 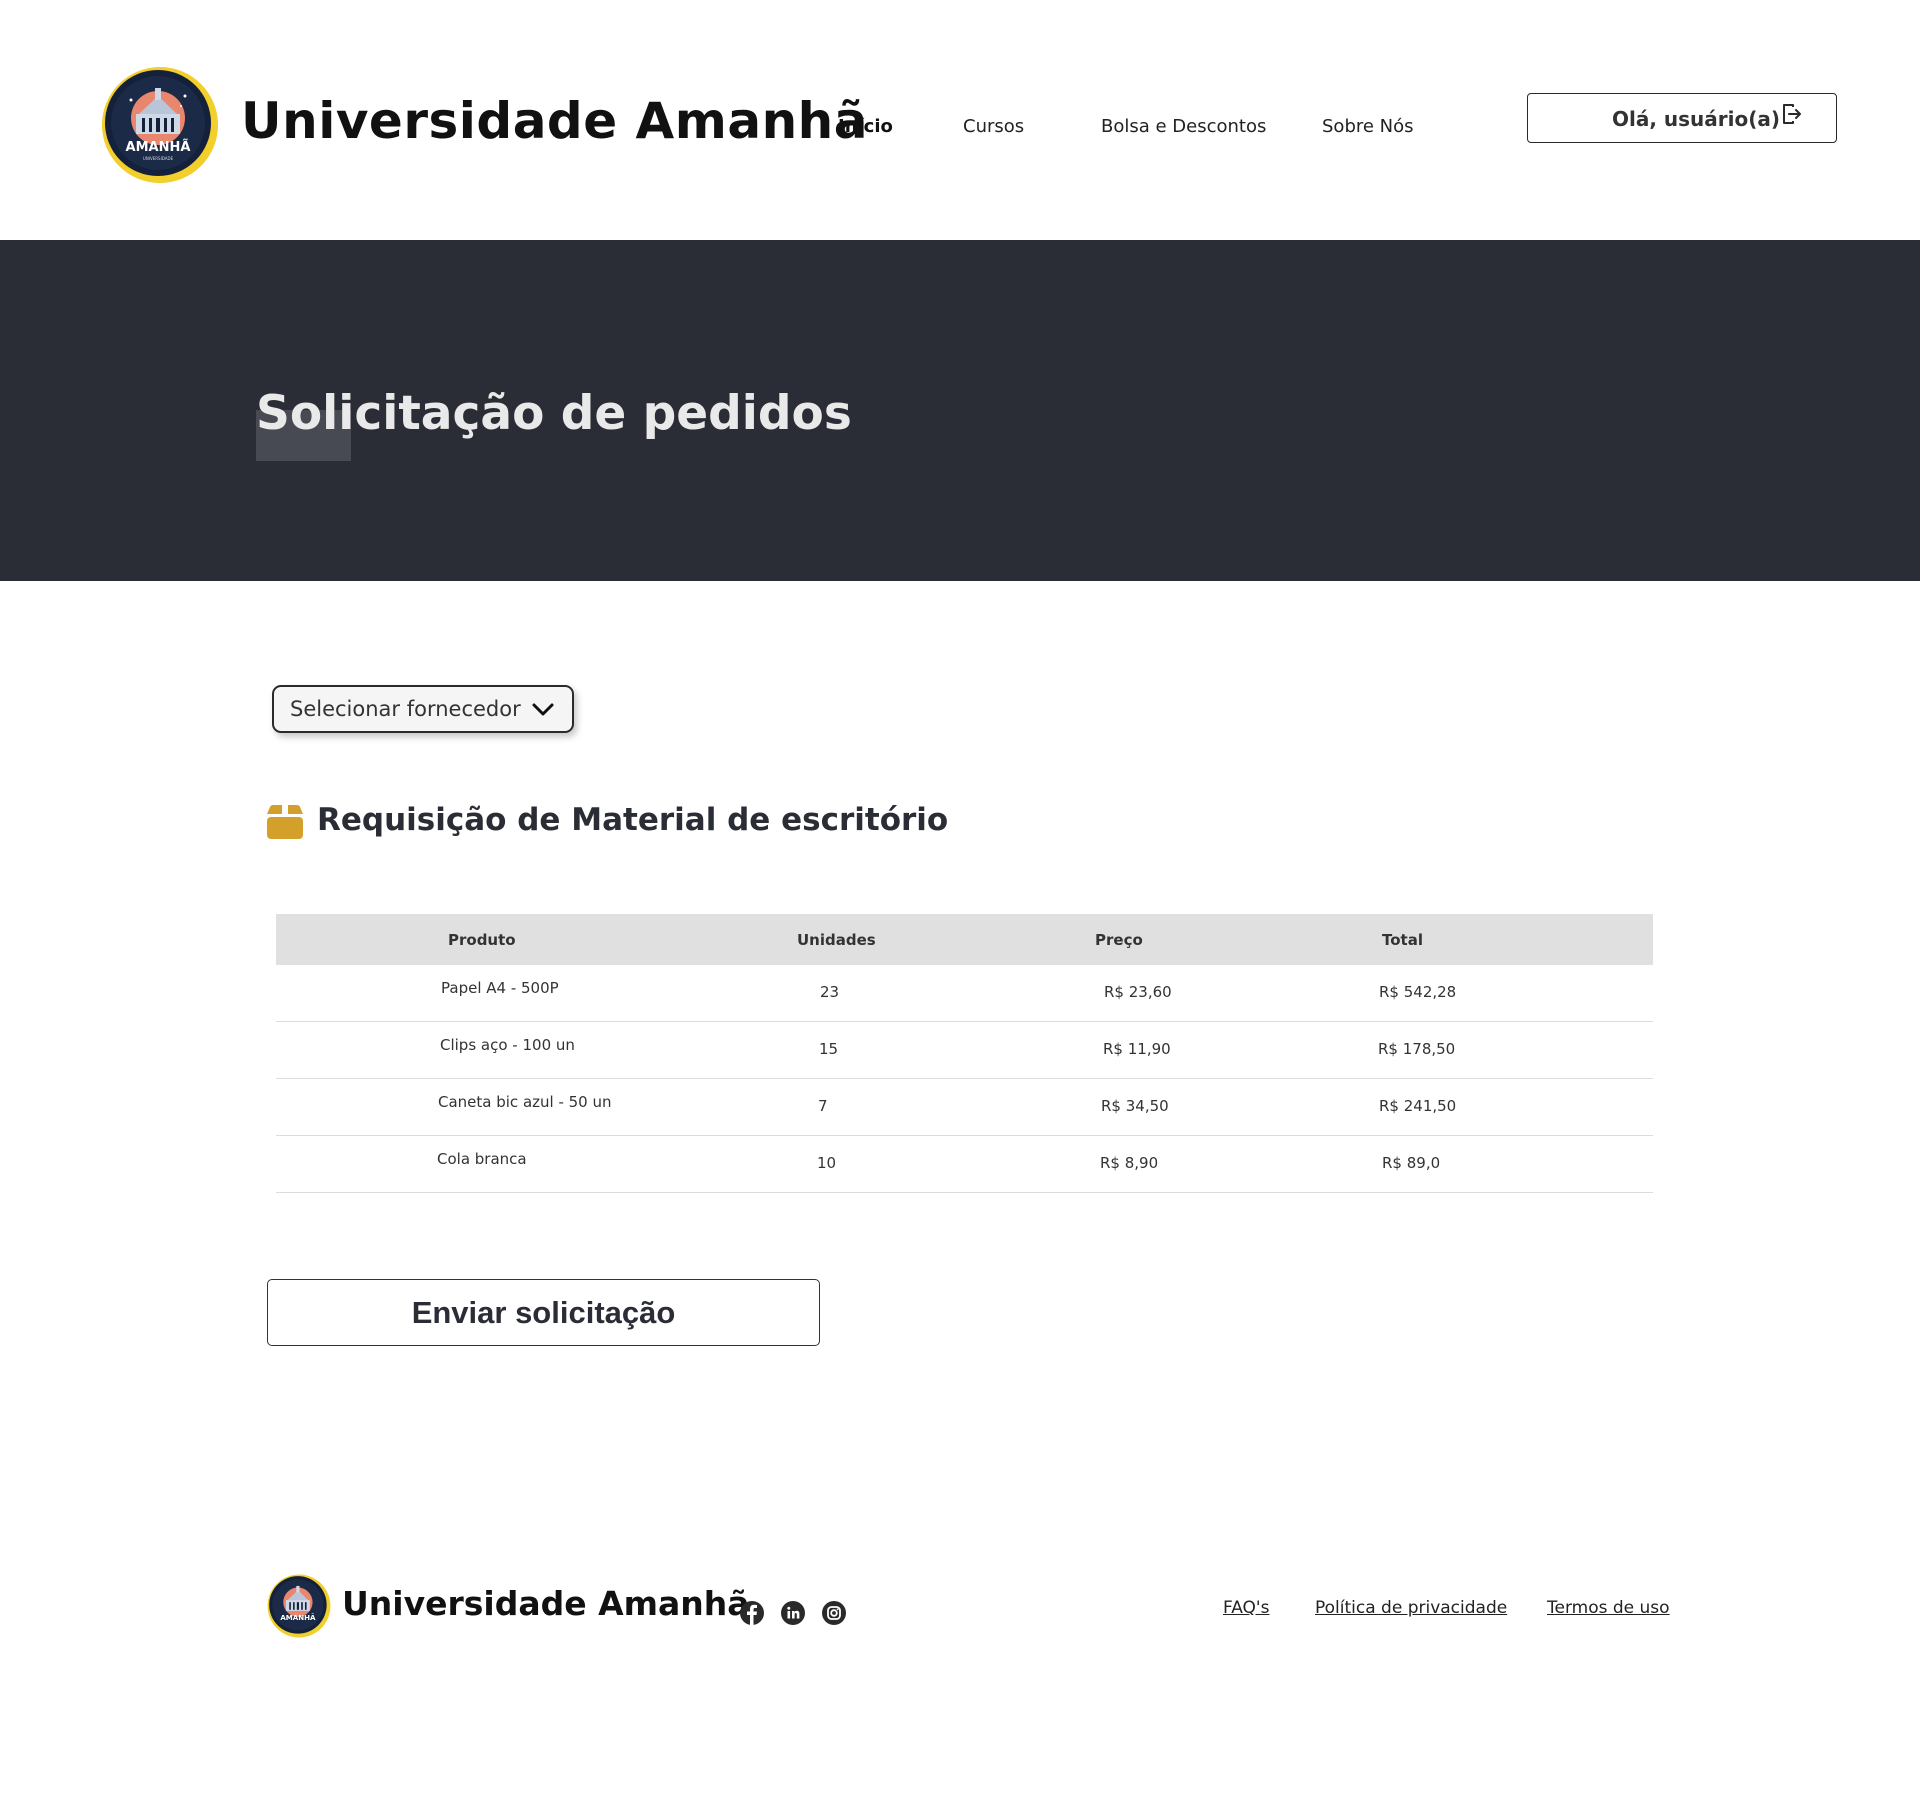 I want to click on cell-produto: Clips aço - 100 un, so click(x=507, y=1045).